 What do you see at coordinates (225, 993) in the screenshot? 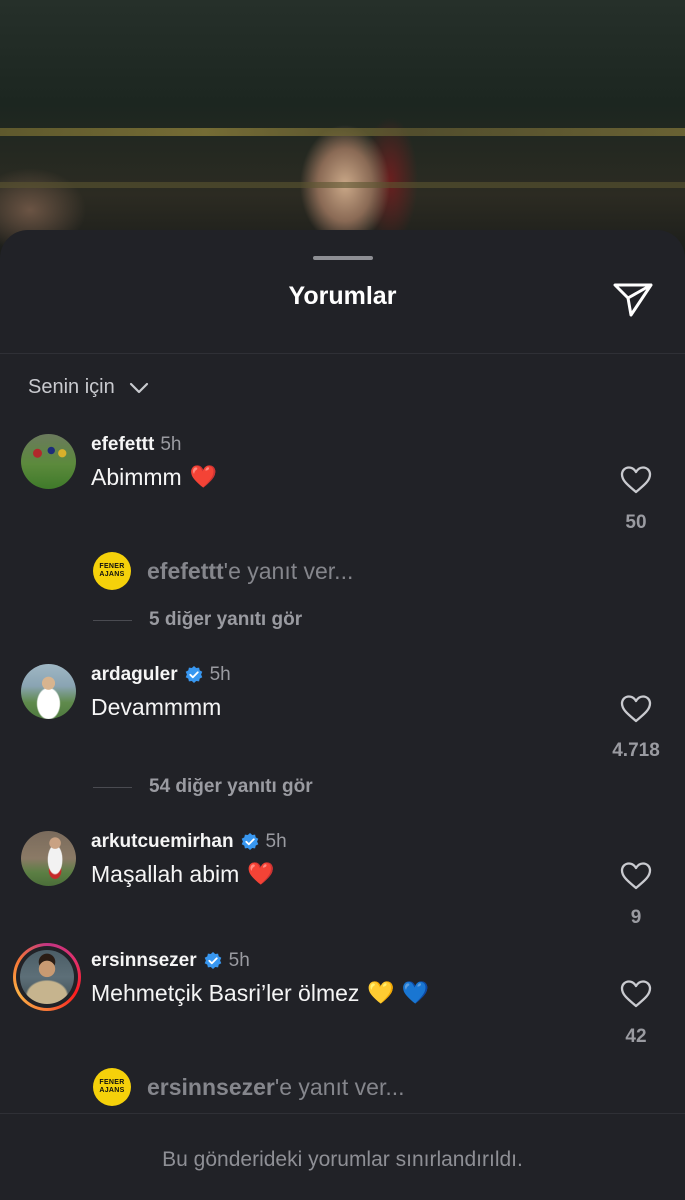
I see `comment-text: Mehmetçik Basri’ler ölmez` at bounding box center [225, 993].